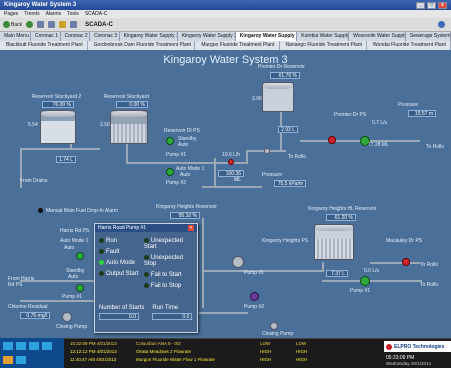  Describe the element at coordinates (266, 36) in the screenshot. I see `tab-6: Kingaroy Water Supply 3` at that location.